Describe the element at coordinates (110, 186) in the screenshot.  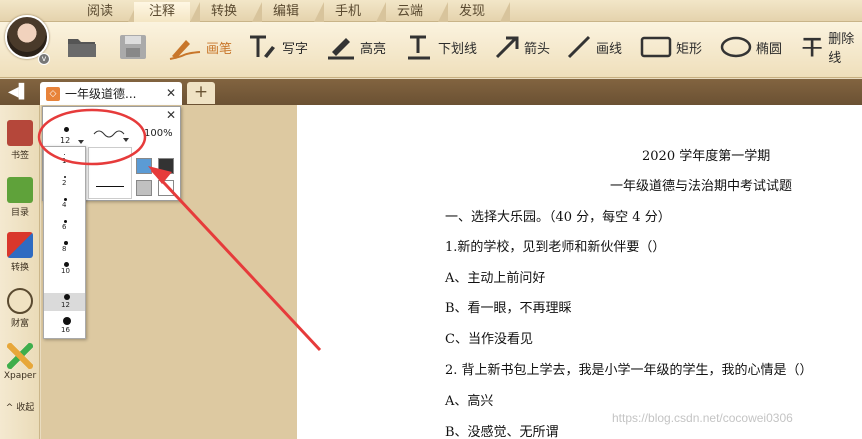
I see `solid-line-option` at that location.